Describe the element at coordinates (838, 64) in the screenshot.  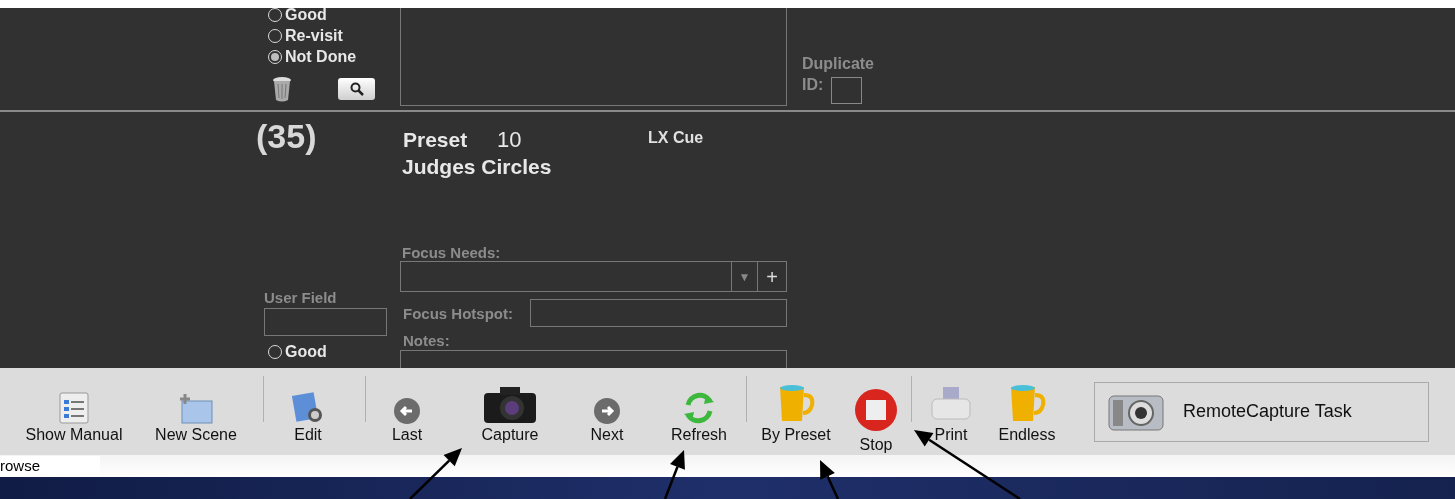
I see `duplicate-label: Duplicate` at that location.